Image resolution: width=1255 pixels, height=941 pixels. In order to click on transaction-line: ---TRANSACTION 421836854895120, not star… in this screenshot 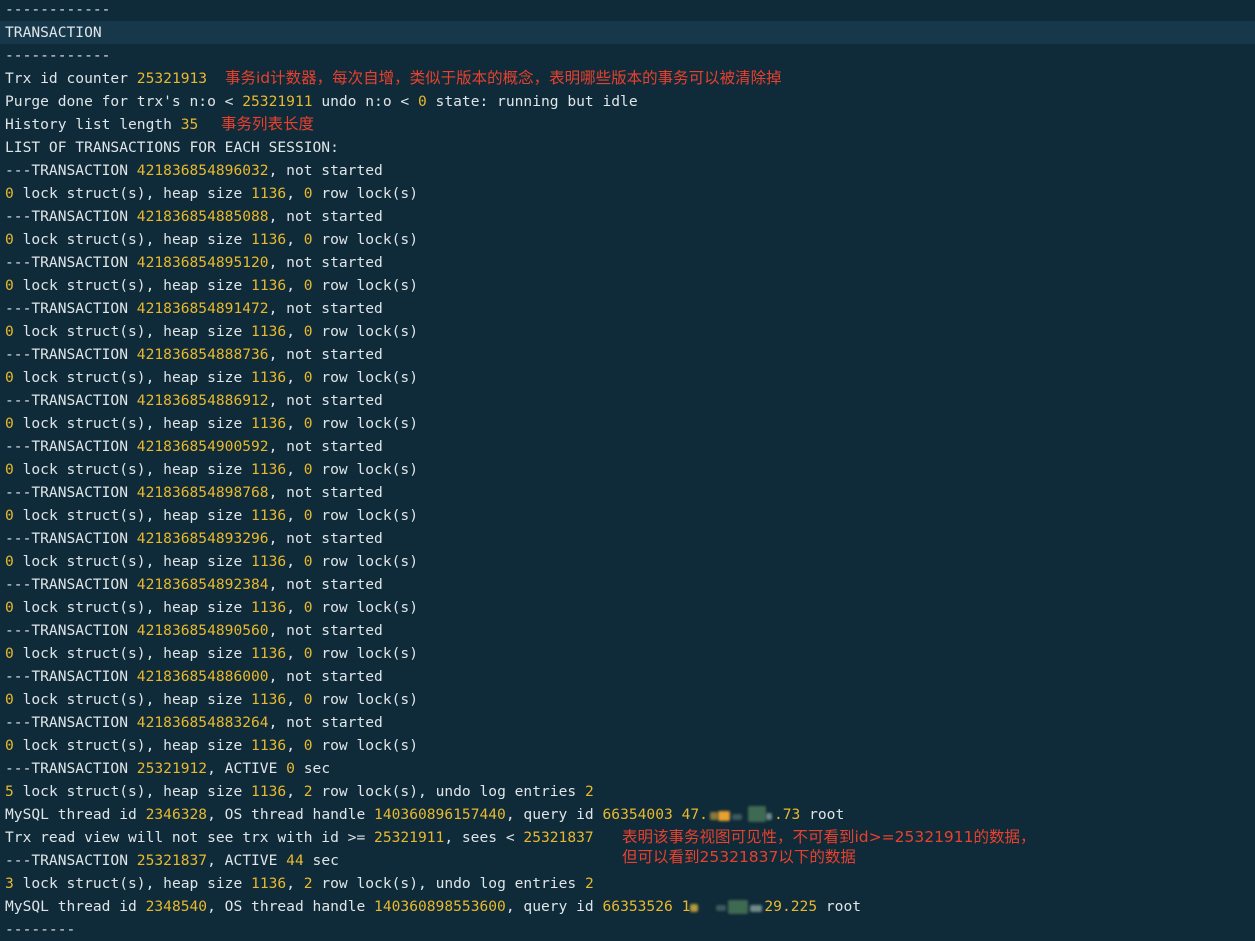, I will do `click(194, 262)`.